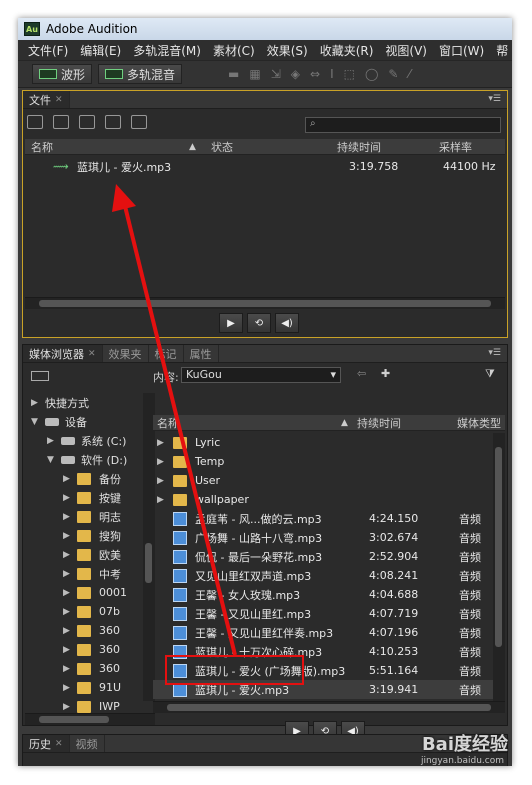 The width and height of the screenshot is (532, 785). What do you see at coordinates (87, 122) in the screenshot?
I see `new-file-icon` at bounding box center [87, 122].